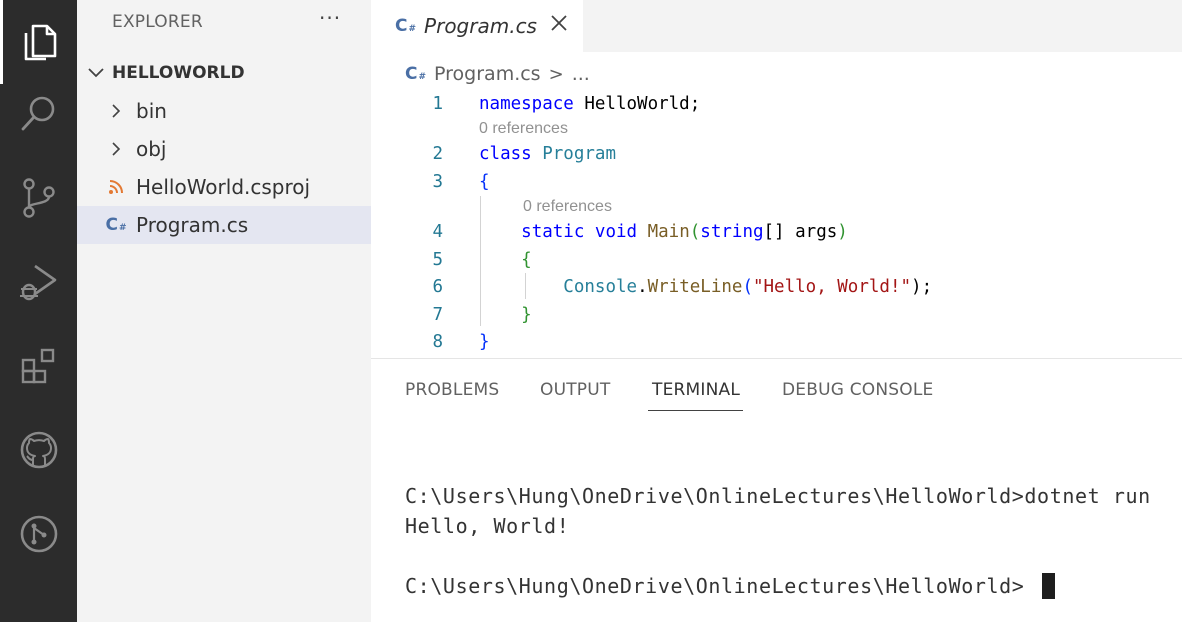  I want to click on github-icon, so click(38, 450).